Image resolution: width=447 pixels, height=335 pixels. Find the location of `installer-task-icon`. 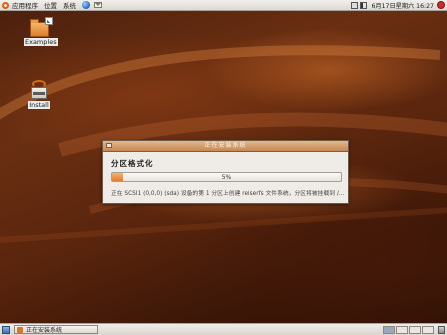

installer-task-icon is located at coordinates (20, 329).